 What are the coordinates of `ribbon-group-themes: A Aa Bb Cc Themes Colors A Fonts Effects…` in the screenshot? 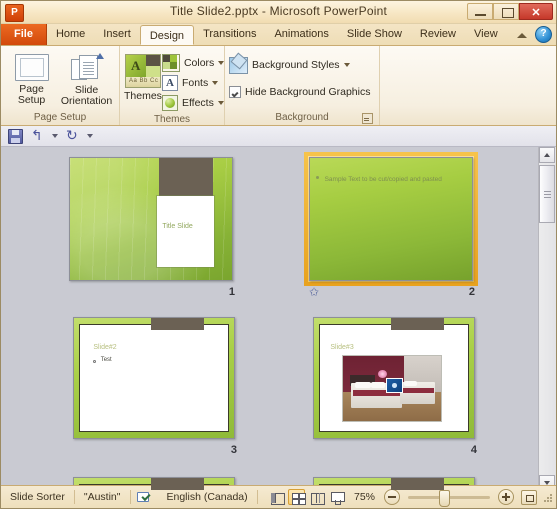 It's located at (172, 85).